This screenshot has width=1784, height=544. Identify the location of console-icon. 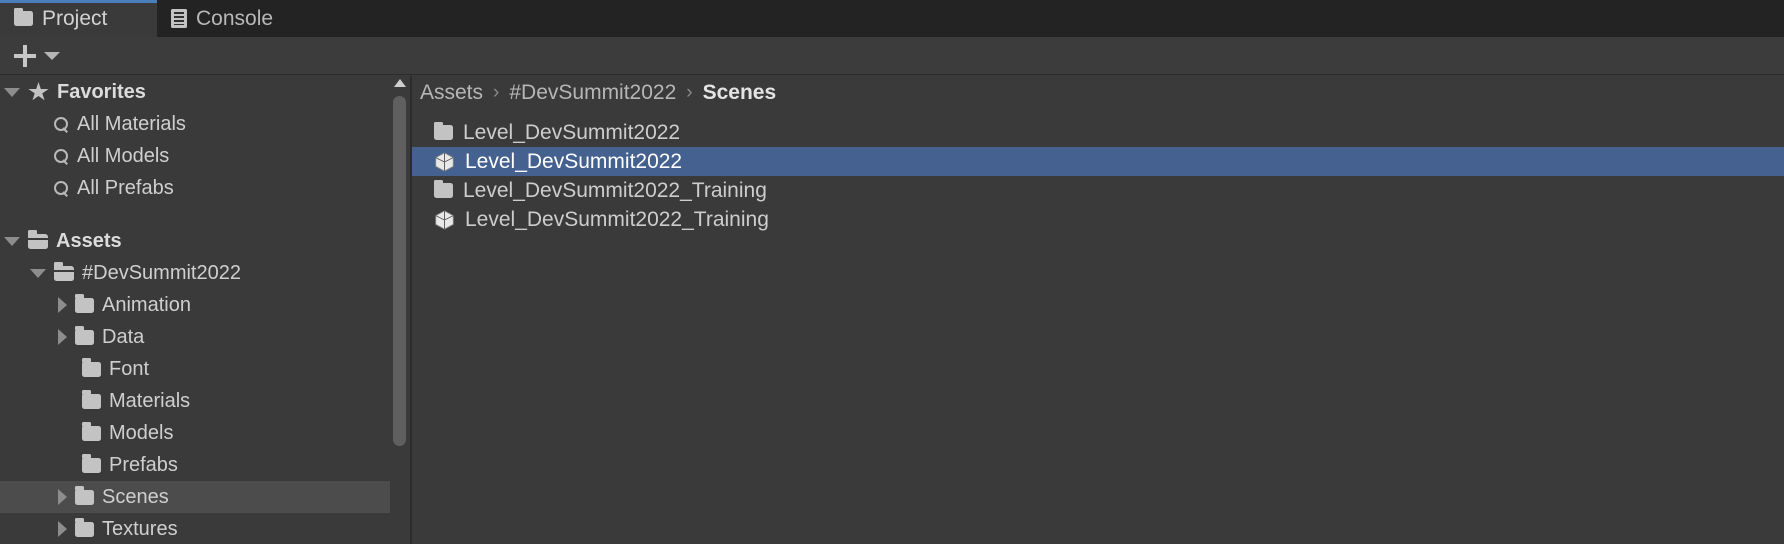
(179, 18).